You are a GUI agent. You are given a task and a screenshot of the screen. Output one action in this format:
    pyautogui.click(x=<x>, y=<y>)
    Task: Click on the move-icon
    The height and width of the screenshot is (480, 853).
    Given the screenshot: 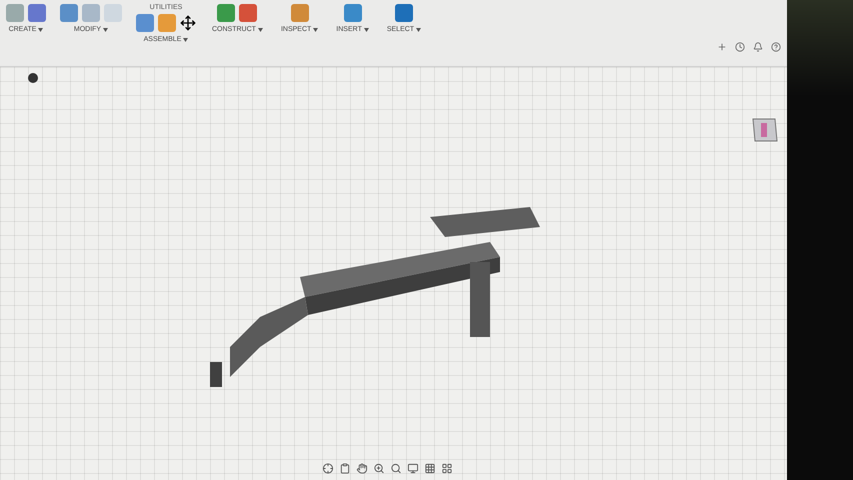 What is the action you would take?
    pyautogui.click(x=188, y=23)
    